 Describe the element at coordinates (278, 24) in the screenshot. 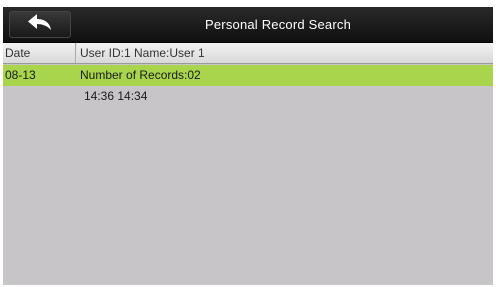

I see `page-title: Personal Record Search` at that location.